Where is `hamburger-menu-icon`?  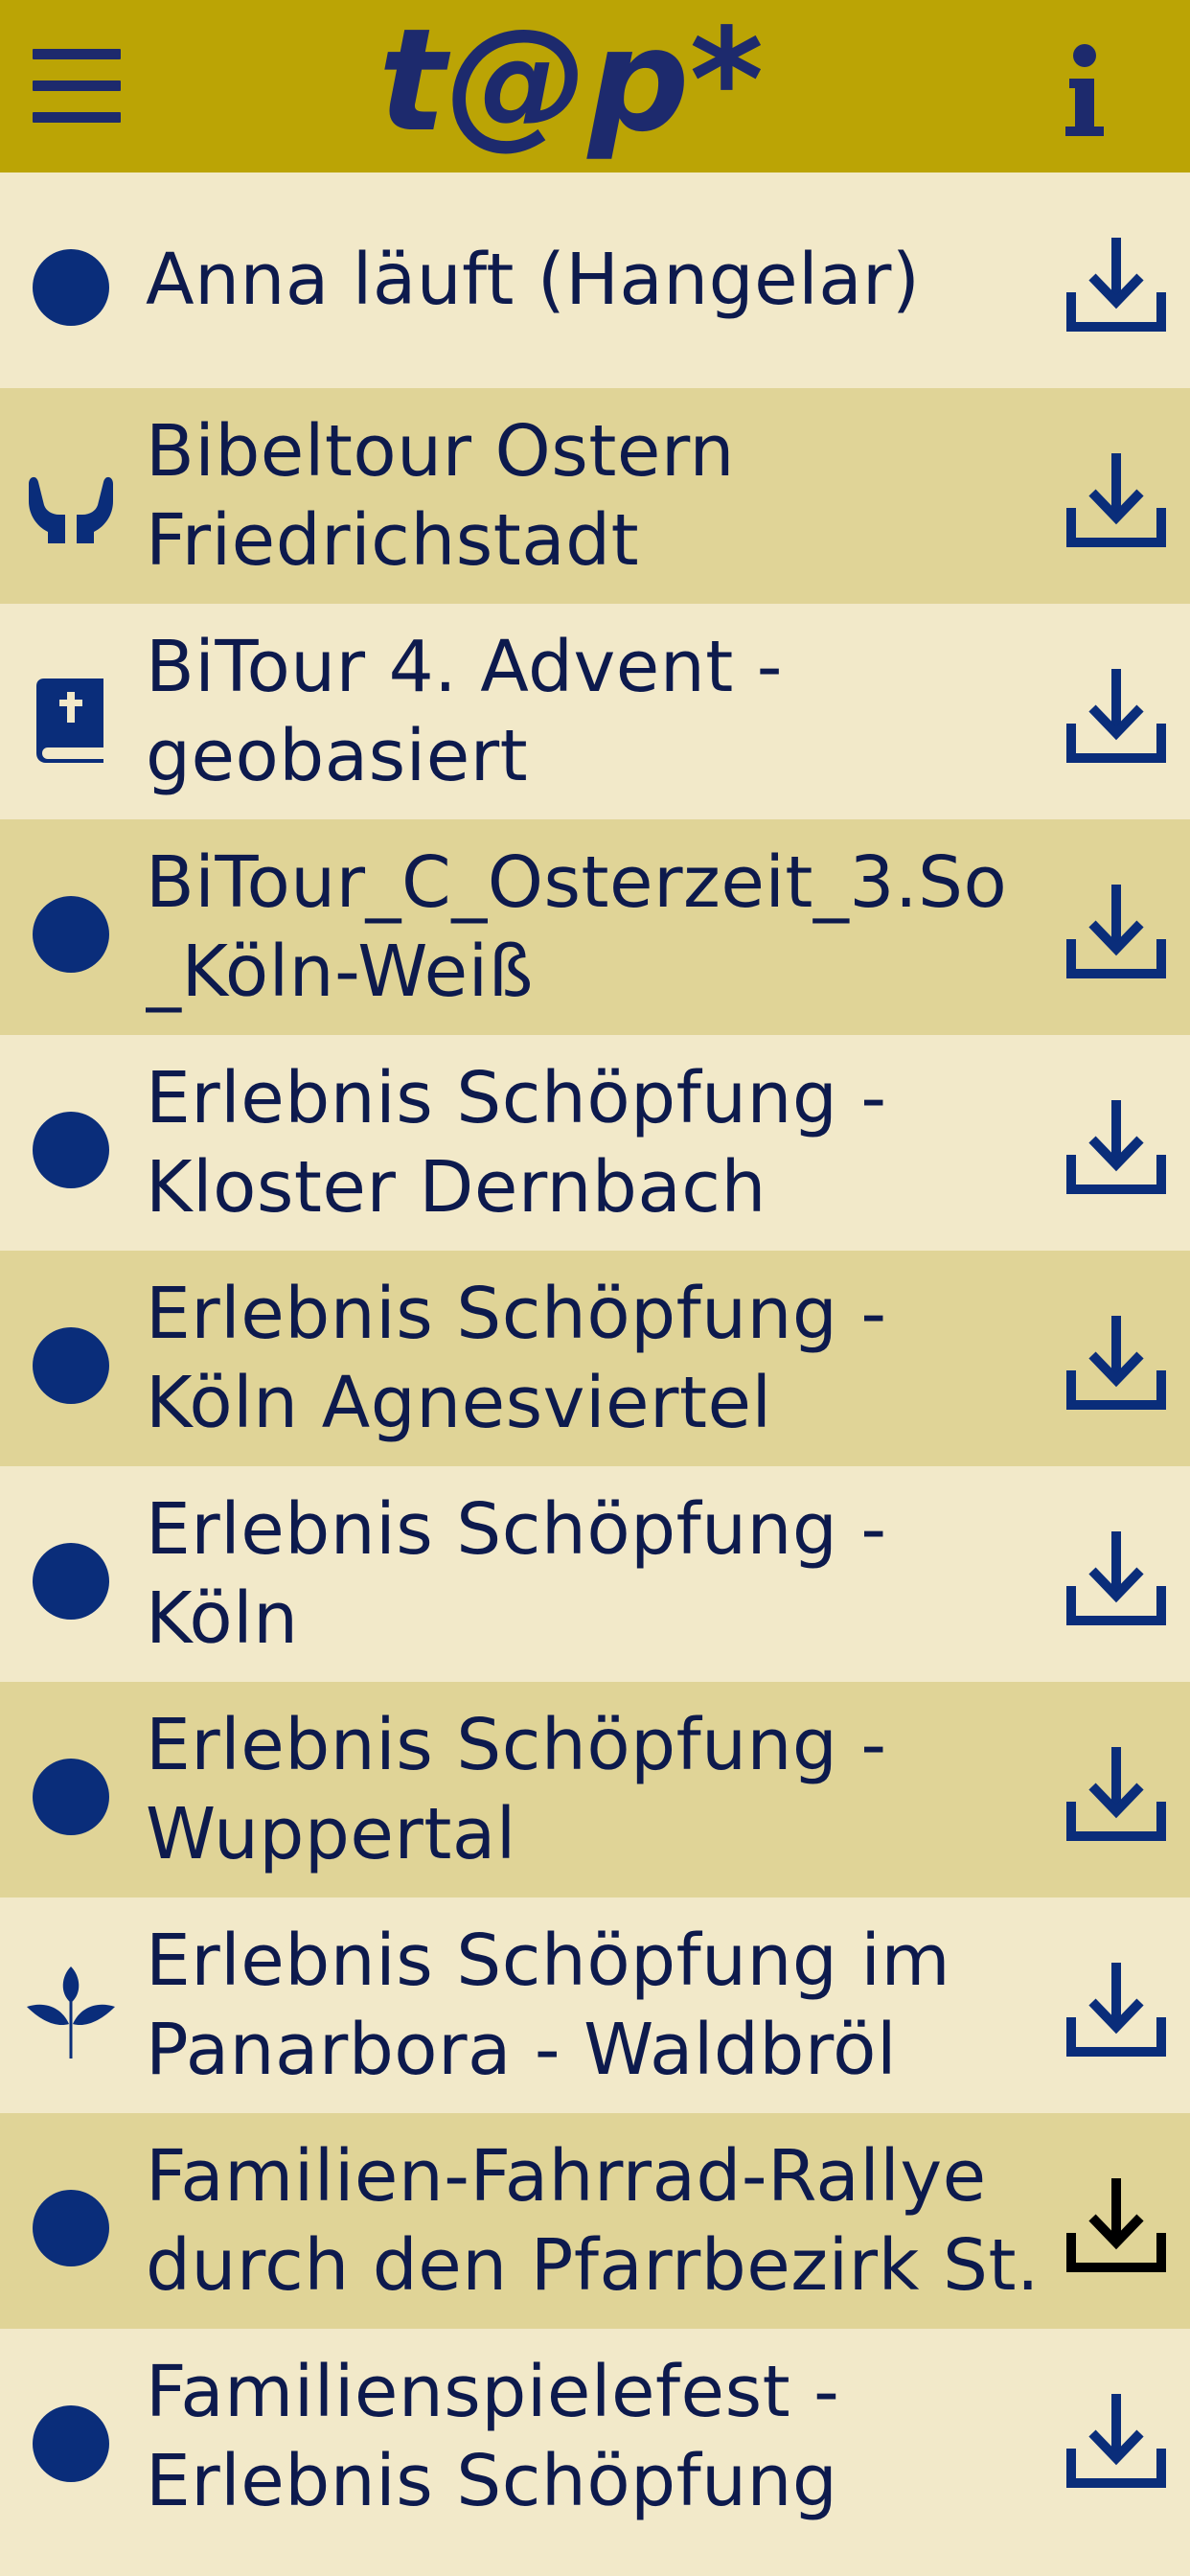
hamburger-menu-icon is located at coordinates (77, 86).